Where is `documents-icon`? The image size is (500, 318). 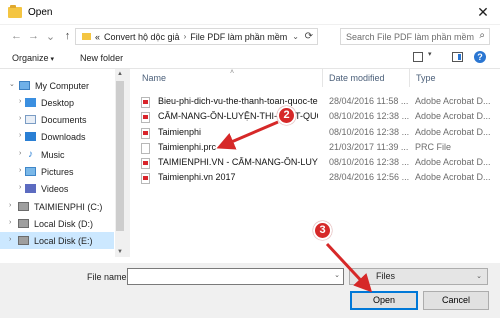
documents-icon is located at coordinates (30, 119).